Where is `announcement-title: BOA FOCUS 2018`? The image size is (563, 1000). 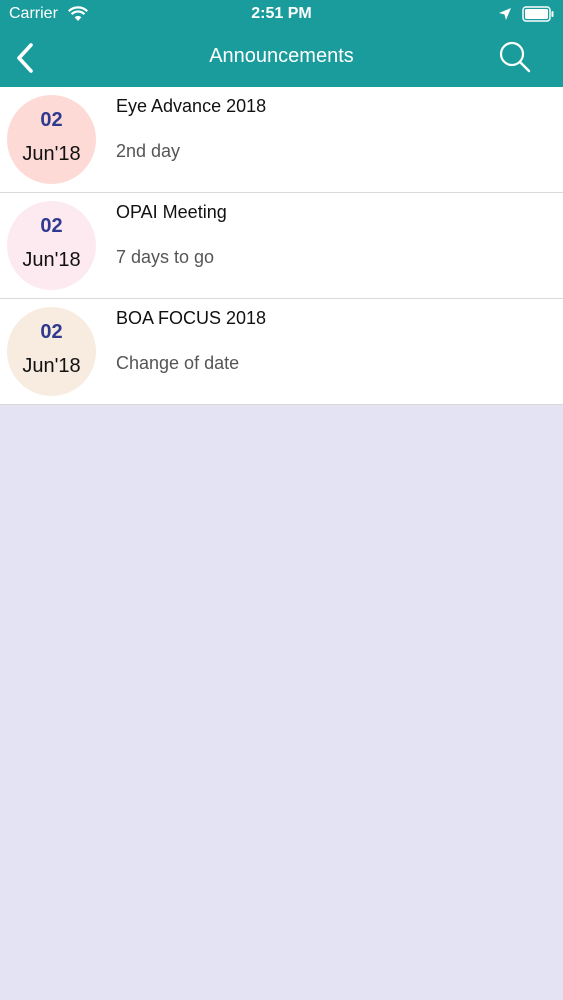 announcement-title: BOA FOCUS 2018 is located at coordinates (191, 318).